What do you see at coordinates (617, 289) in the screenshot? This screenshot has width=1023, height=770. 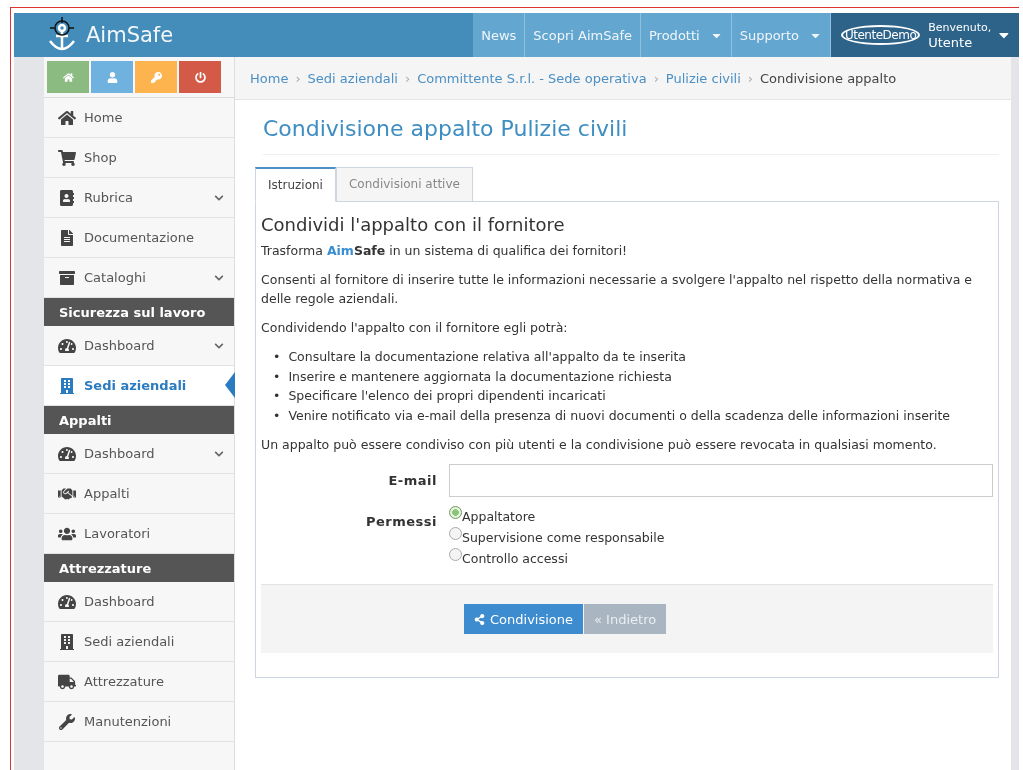 I see `paragraph: Consenti al fornitore di inserire tutte le informazioni necessarie a svolgere l'appalto nel rispetto della normativa e delle regole aziendali.` at bounding box center [617, 289].